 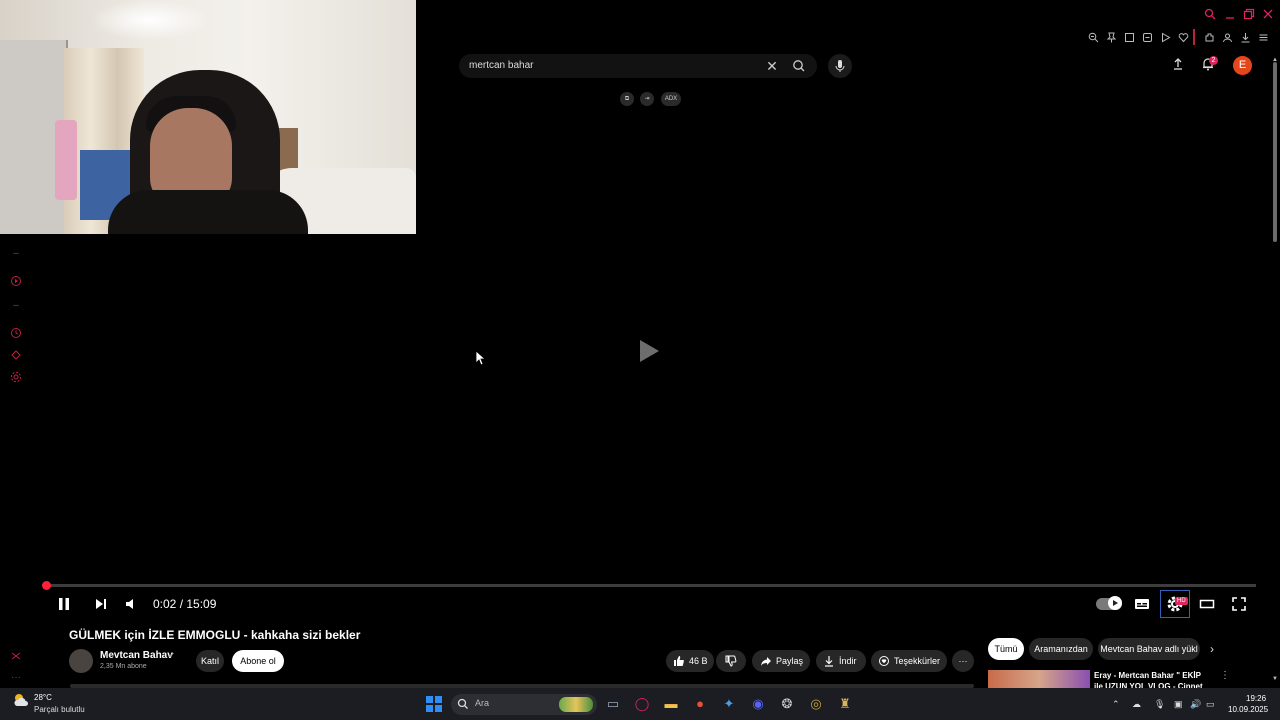 What do you see at coordinates (1039, 680) in the screenshot?
I see `recommended-video-thumbnail` at bounding box center [1039, 680].